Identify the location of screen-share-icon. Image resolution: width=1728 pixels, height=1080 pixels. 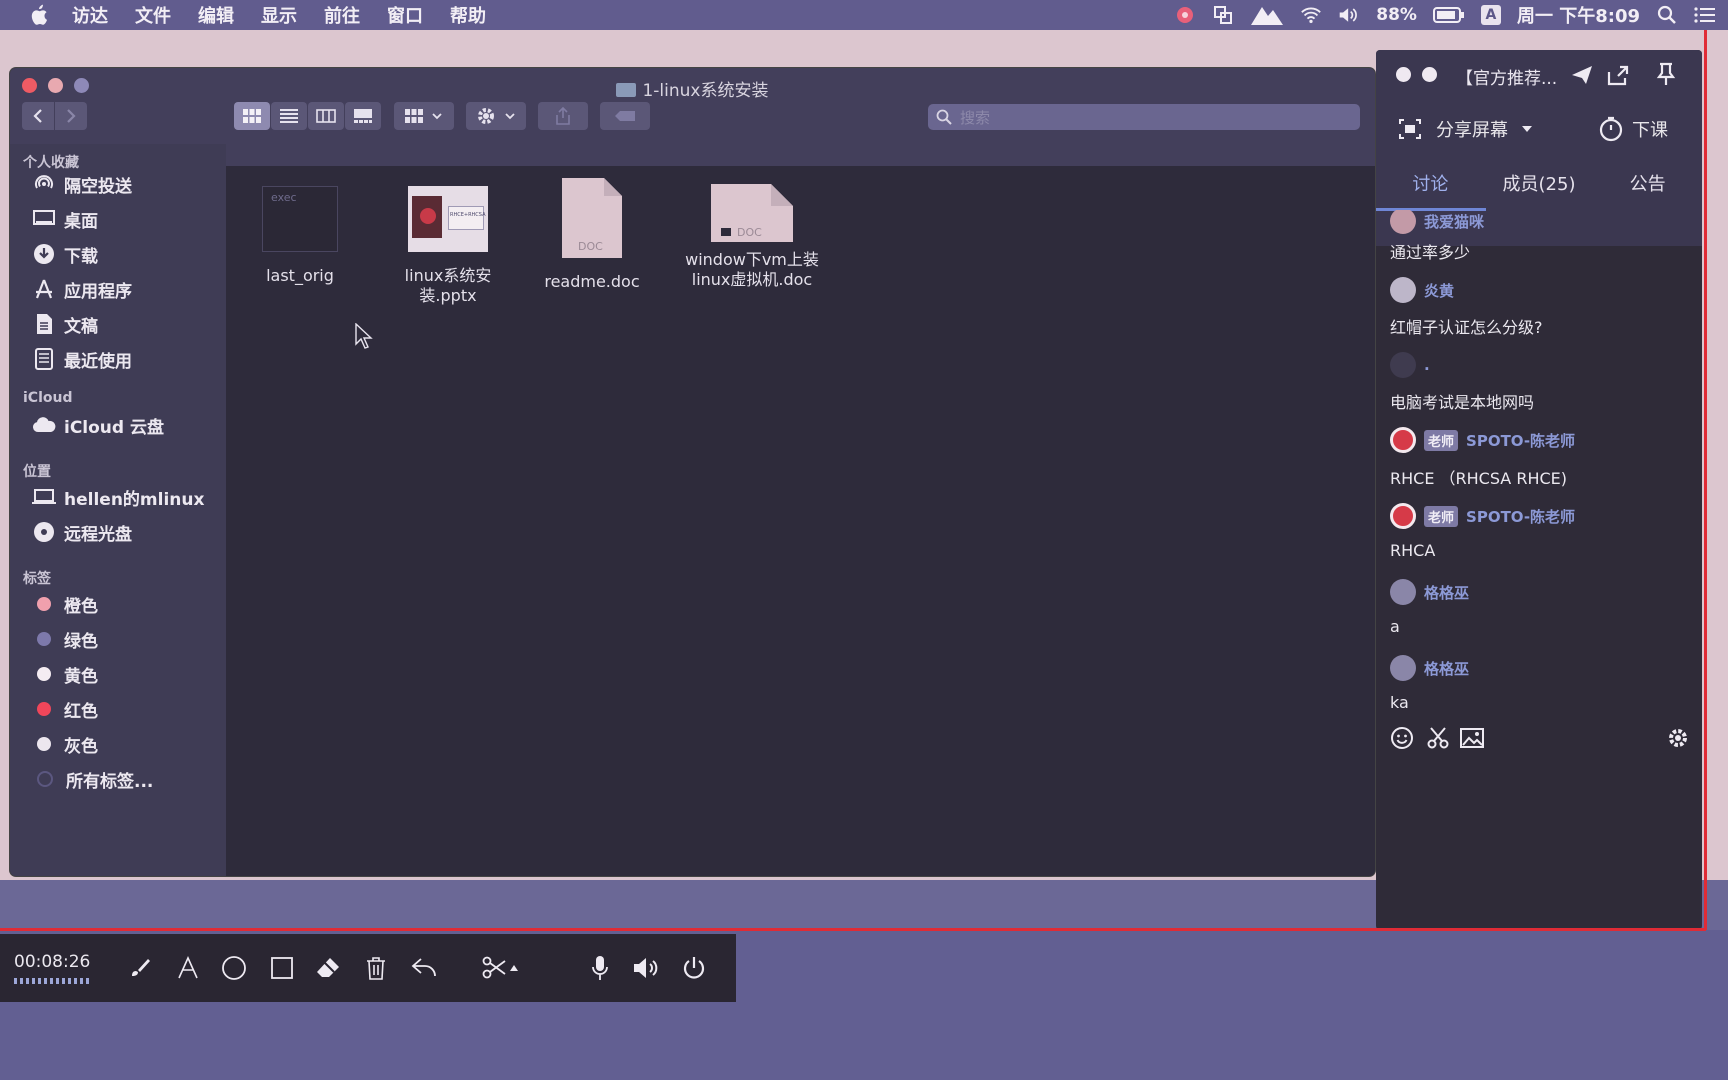
(1410, 129).